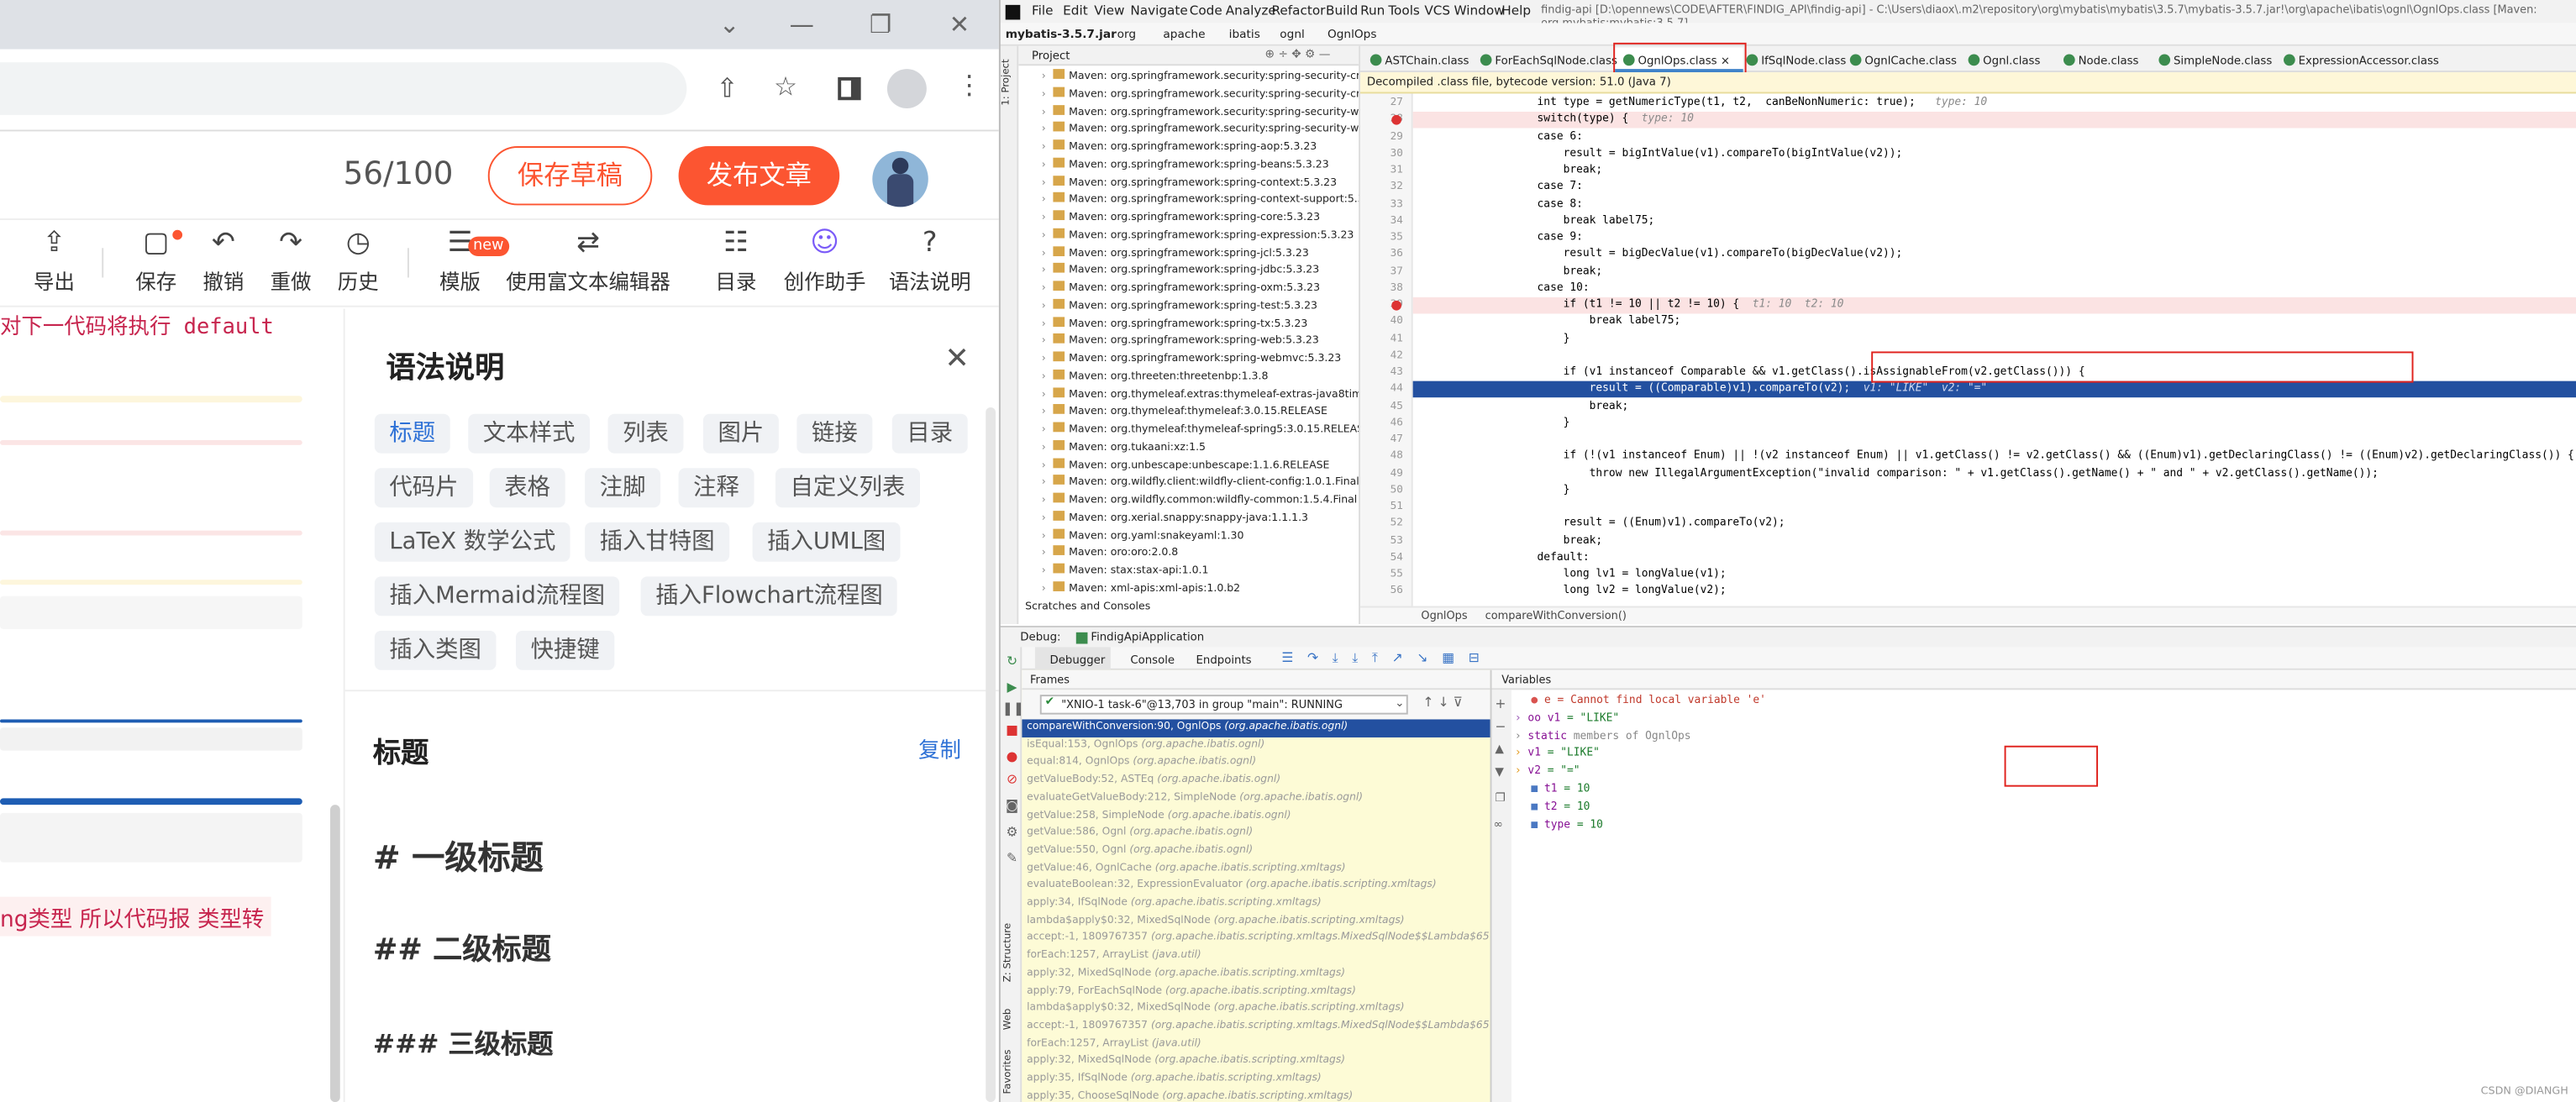  What do you see at coordinates (1114, 1043) in the screenshot?
I see `stack-frame: forEach:1257, ArrayList (java.util)` at bounding box center [1114, 1043].